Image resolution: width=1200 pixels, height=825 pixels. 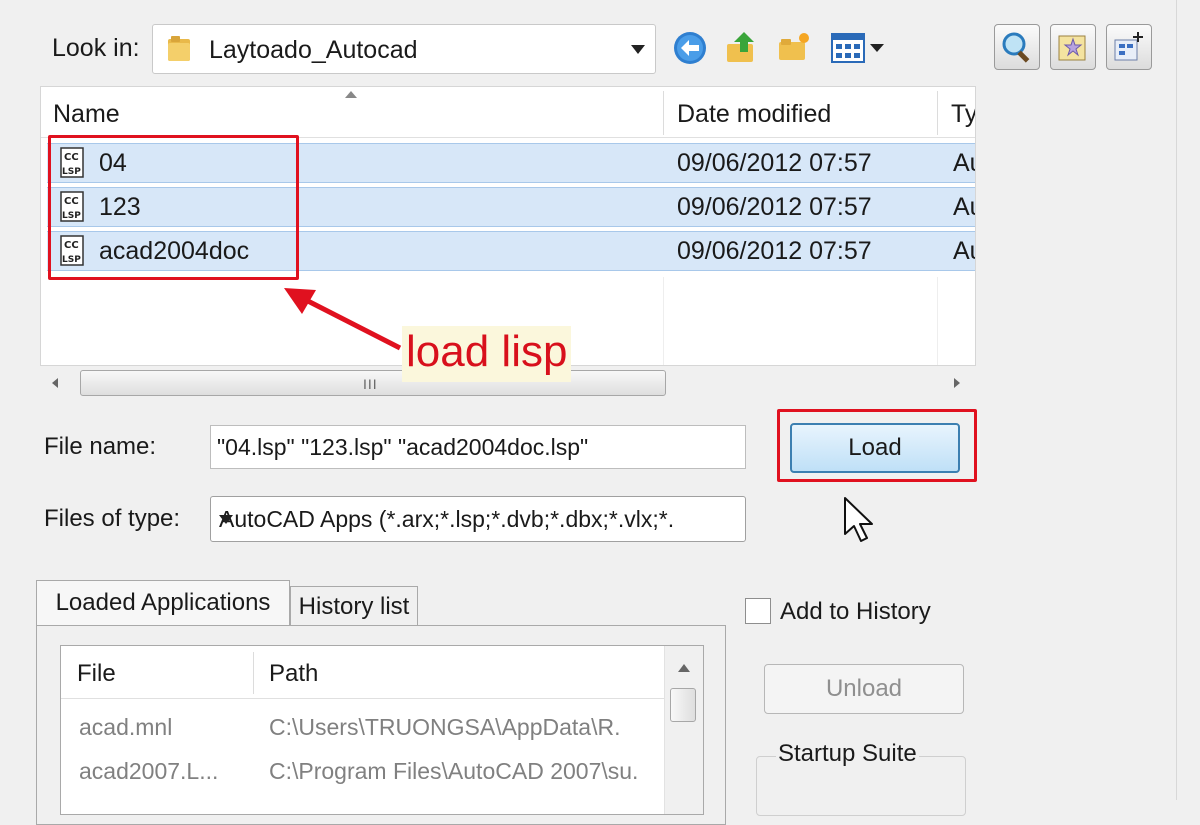 What do you see at coordinates (794, 48) in the screenshot?
I see `new-folder-icon` at bounding box center [794, 48].